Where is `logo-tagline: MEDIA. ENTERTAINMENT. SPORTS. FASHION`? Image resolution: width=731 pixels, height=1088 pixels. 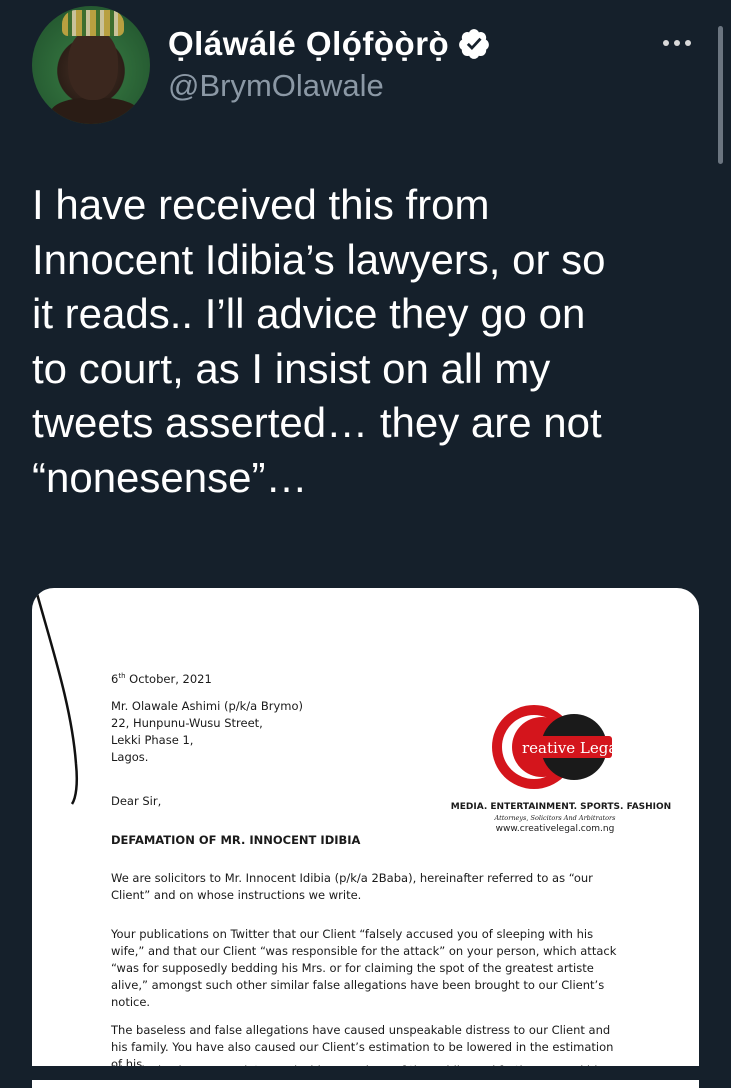 logo-tagline: MEDIA. ENTERTAINMENT. SPORTS. FASHION is located at coordinates (561, 807).